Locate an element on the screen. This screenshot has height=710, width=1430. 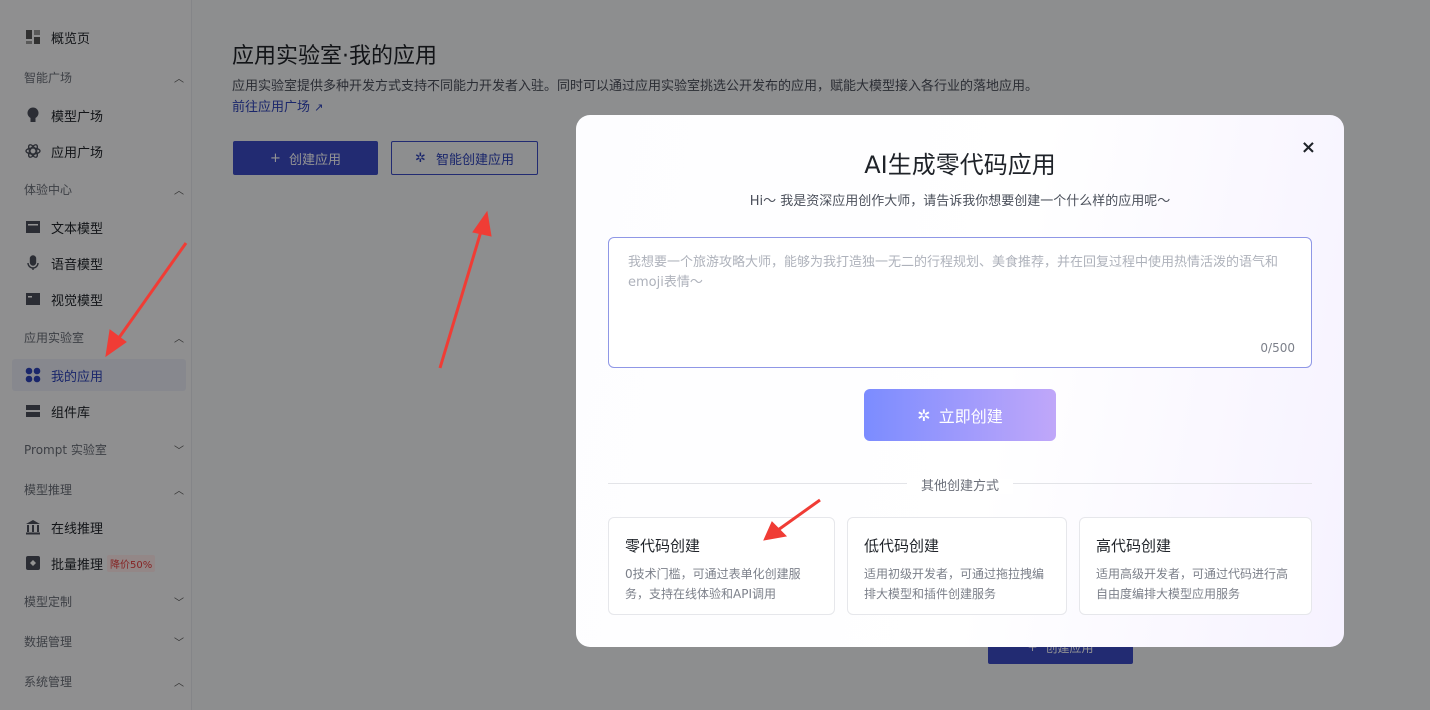
arrow-to-smart-create is located at coordinates (461, 298).